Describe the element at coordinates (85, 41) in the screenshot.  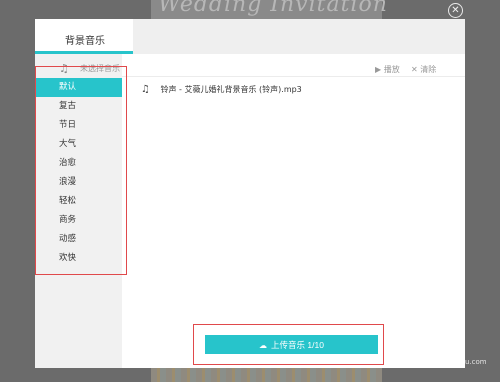
I see `tab-label: 背景音乐` at that location.